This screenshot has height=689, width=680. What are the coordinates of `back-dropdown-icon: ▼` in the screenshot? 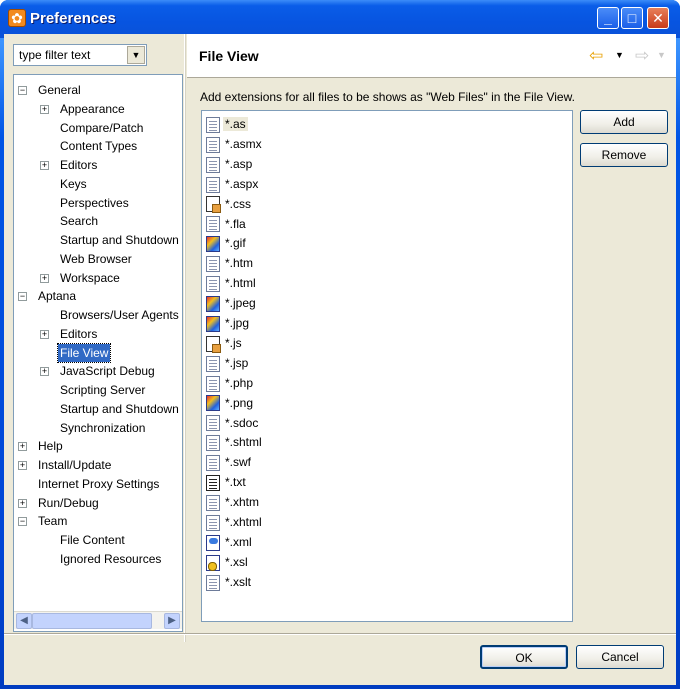 It's located at (619, 55).